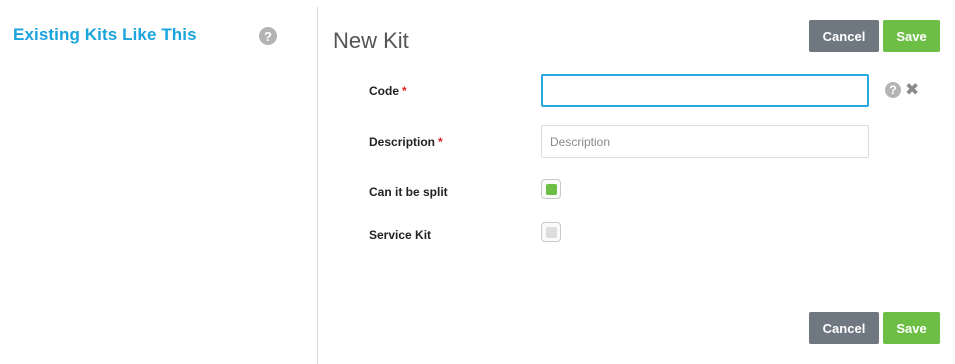 The height and width of the screenshot is (364, 955). I want to click on save-button-top: Save, so click(911, 36).